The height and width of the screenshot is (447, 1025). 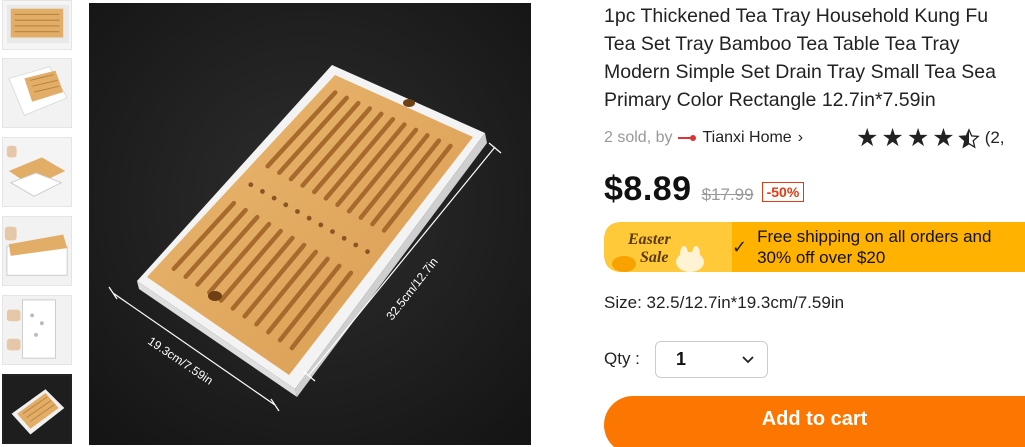 What do you see at coordinates (37, 409) in the screenshot?
I see `thumbnail-6-selected` at bounding box center [37, 409].